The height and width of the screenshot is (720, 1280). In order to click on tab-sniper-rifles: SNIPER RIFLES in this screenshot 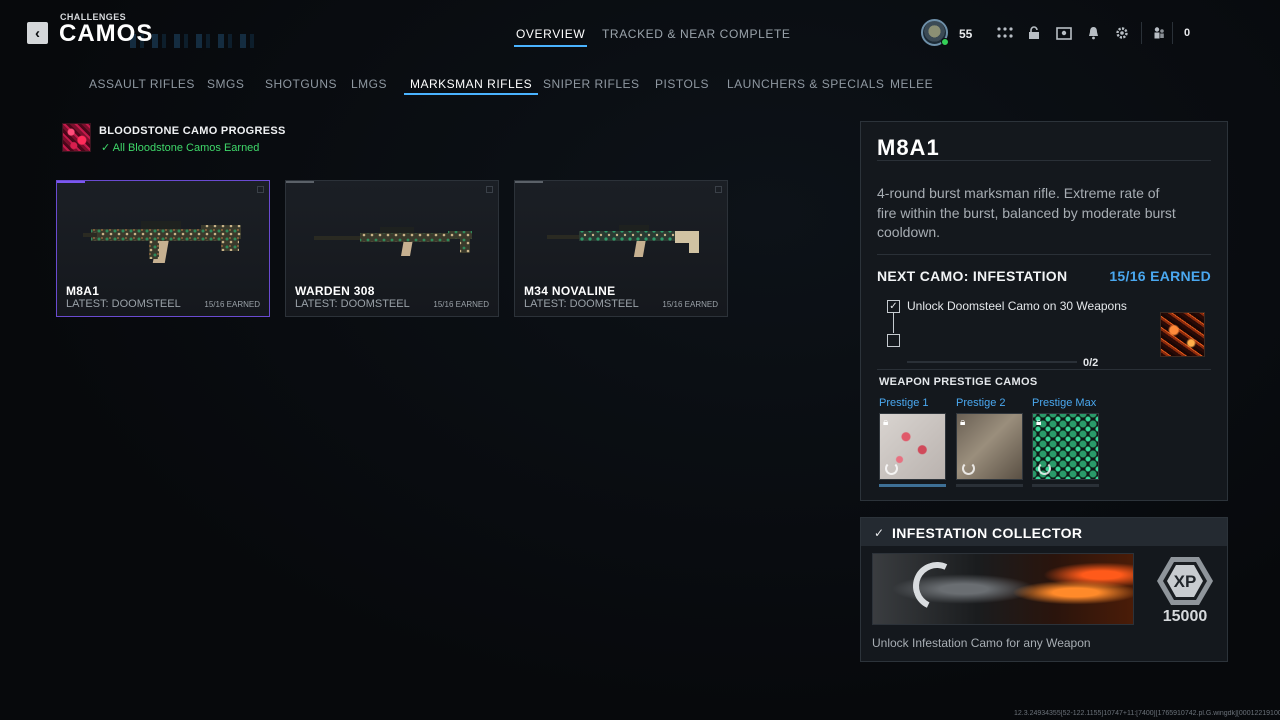, I will do `click(591, 84)`.